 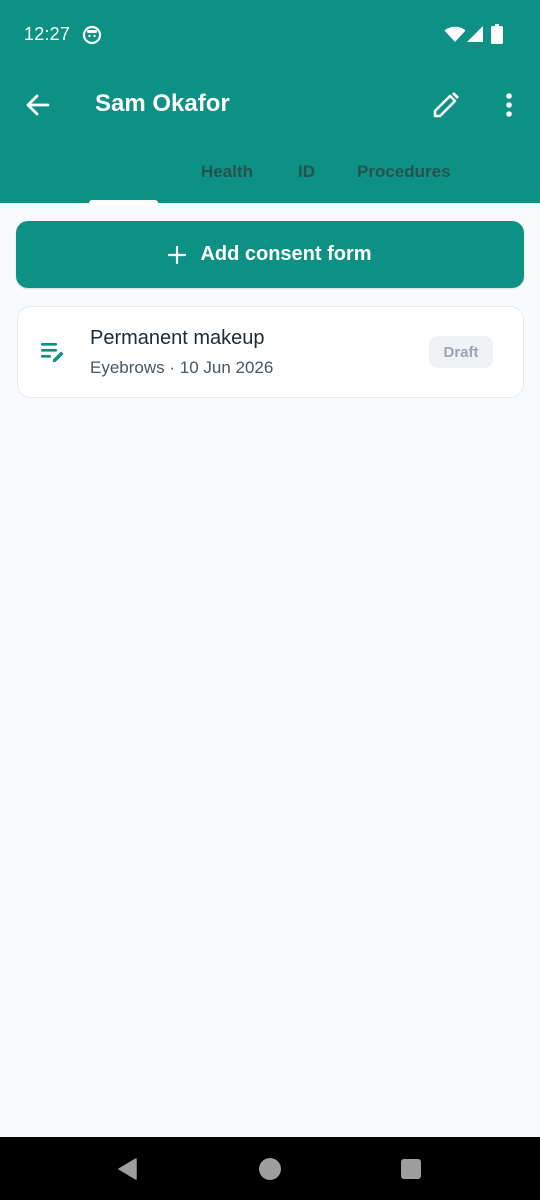 I want to click on more-vert-icon, so click(x=509, y=105).